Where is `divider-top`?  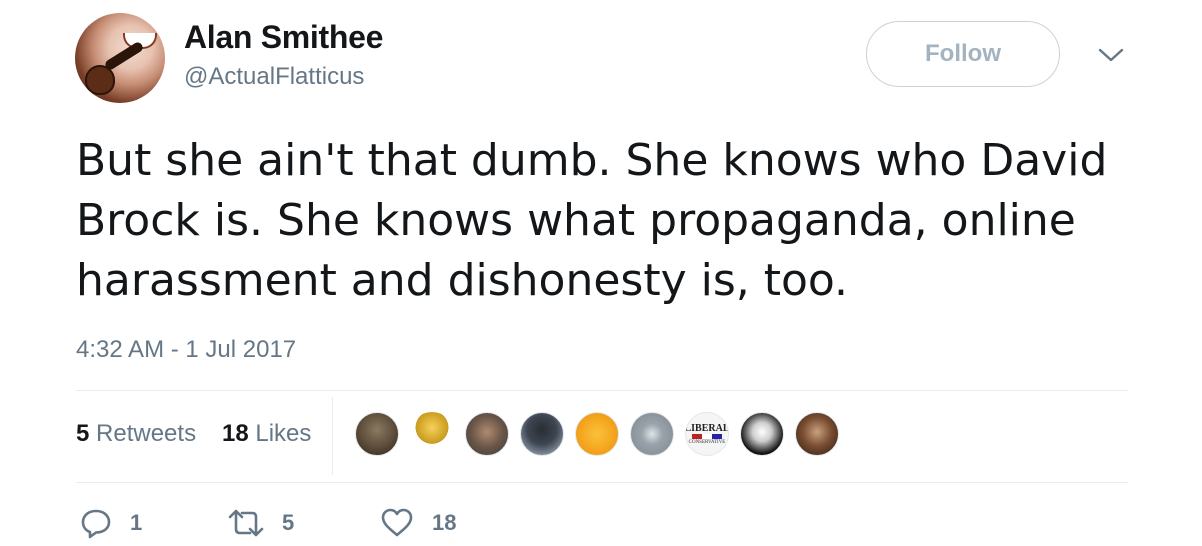 divider-top is located at coordinates (602, 390).